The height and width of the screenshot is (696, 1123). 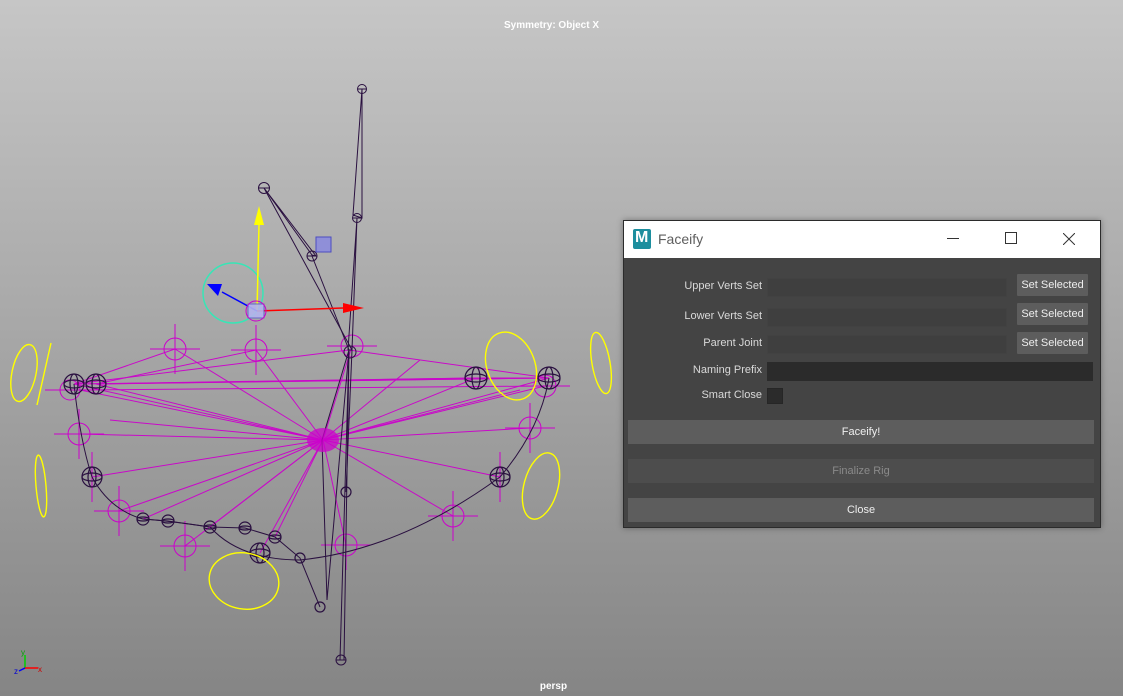 I want to click on dialog-title: Faceify, so click(x=681, y=239).